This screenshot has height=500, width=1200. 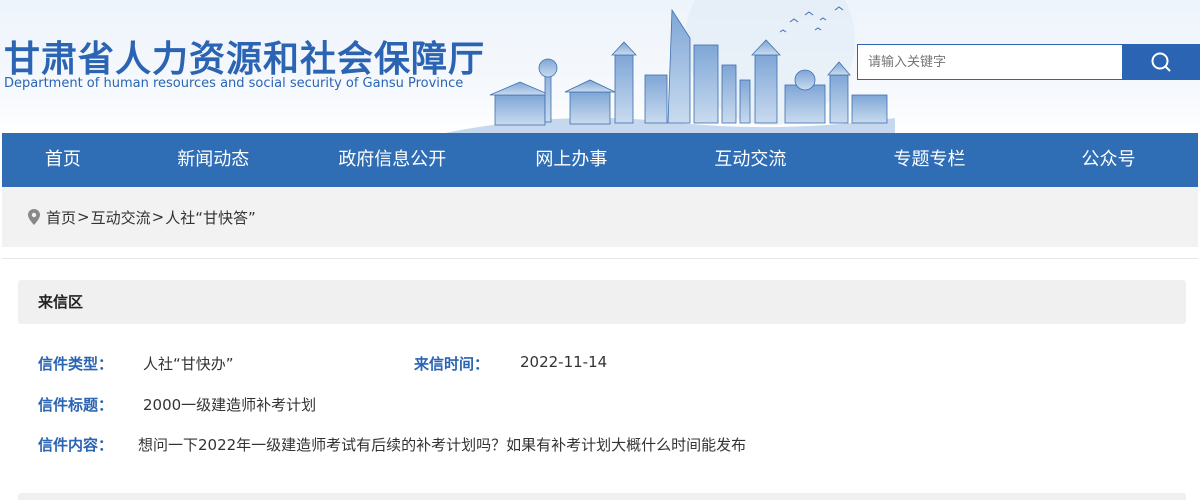 I want to click on letter-time-row: 来信时间：, so click(x=451, y=363).